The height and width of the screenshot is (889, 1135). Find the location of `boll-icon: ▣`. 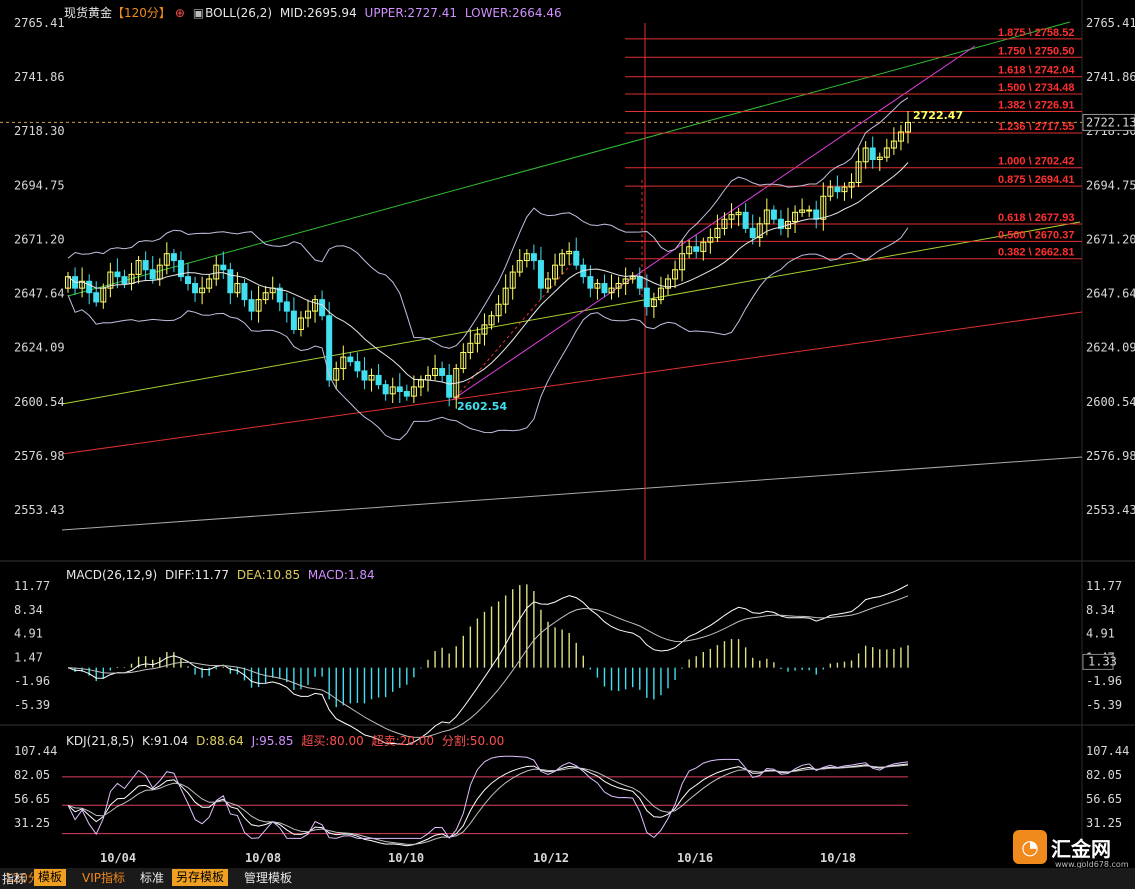

boll-icon: ▣ is located at coordinates (198, 13).